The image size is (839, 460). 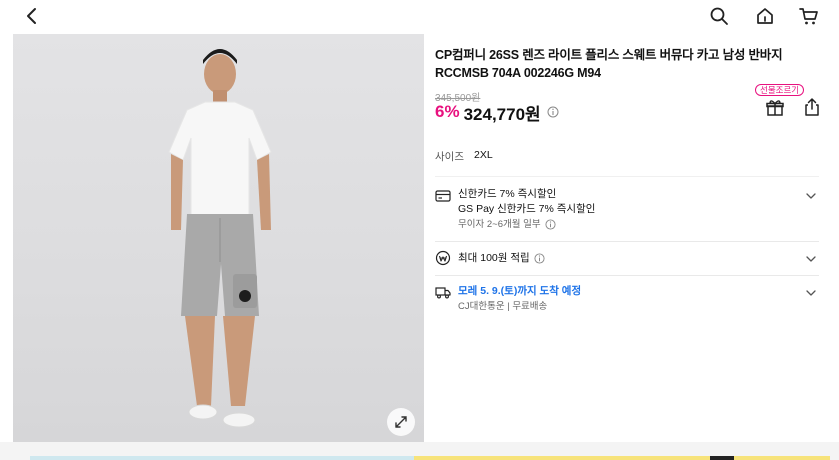 I want to click on back-arrow-icon, so click(x=32, y=16).